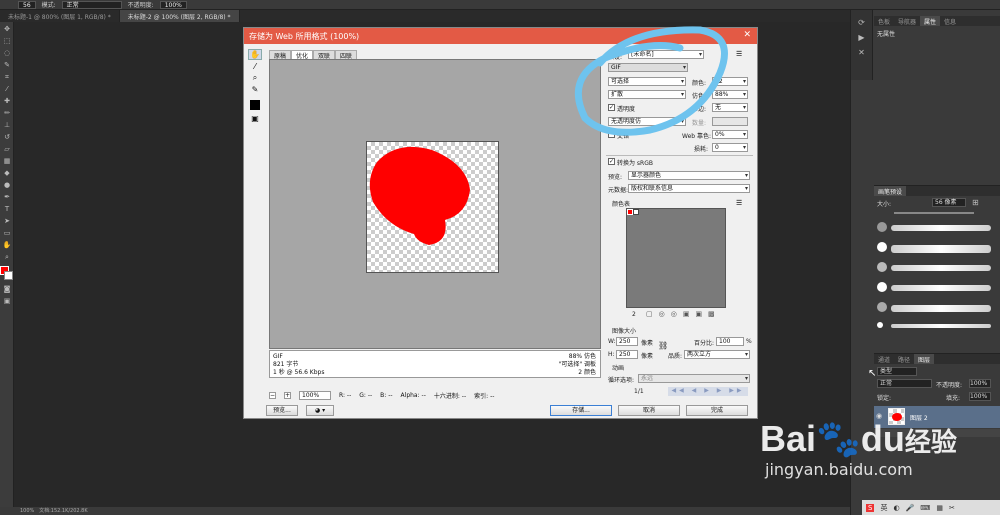 The image size is (1000, 515). I want to click on brush-tool-icon: ✏, so click(7, 113).